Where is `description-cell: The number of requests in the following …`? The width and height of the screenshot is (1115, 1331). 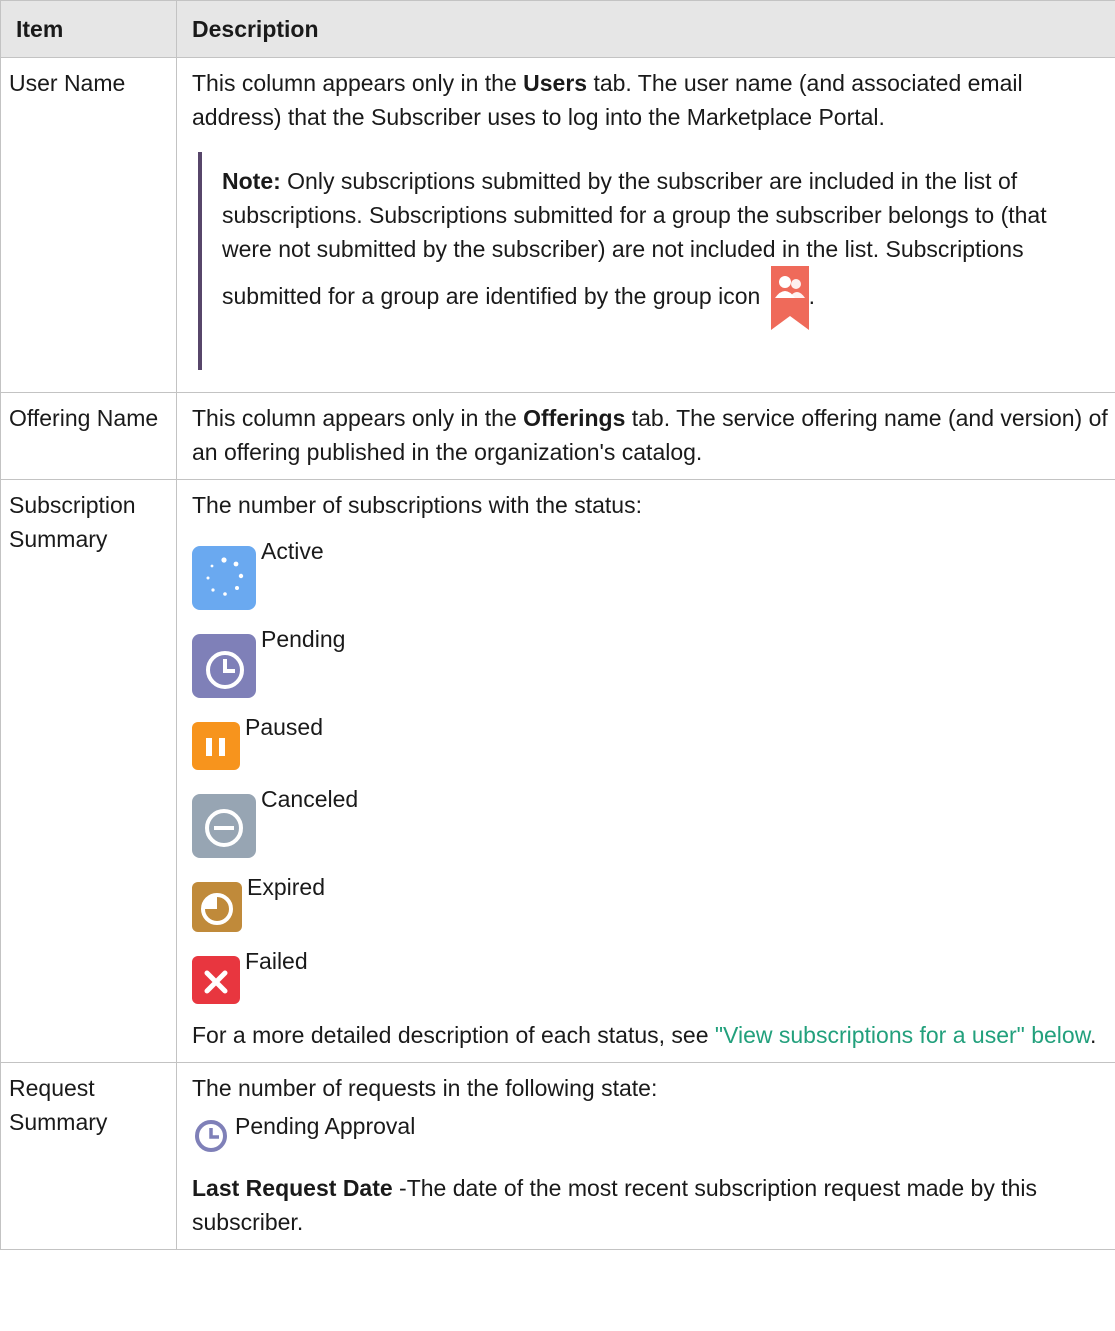 description-cell: The number of requests in the following … is located at coordinates (645, 1156).